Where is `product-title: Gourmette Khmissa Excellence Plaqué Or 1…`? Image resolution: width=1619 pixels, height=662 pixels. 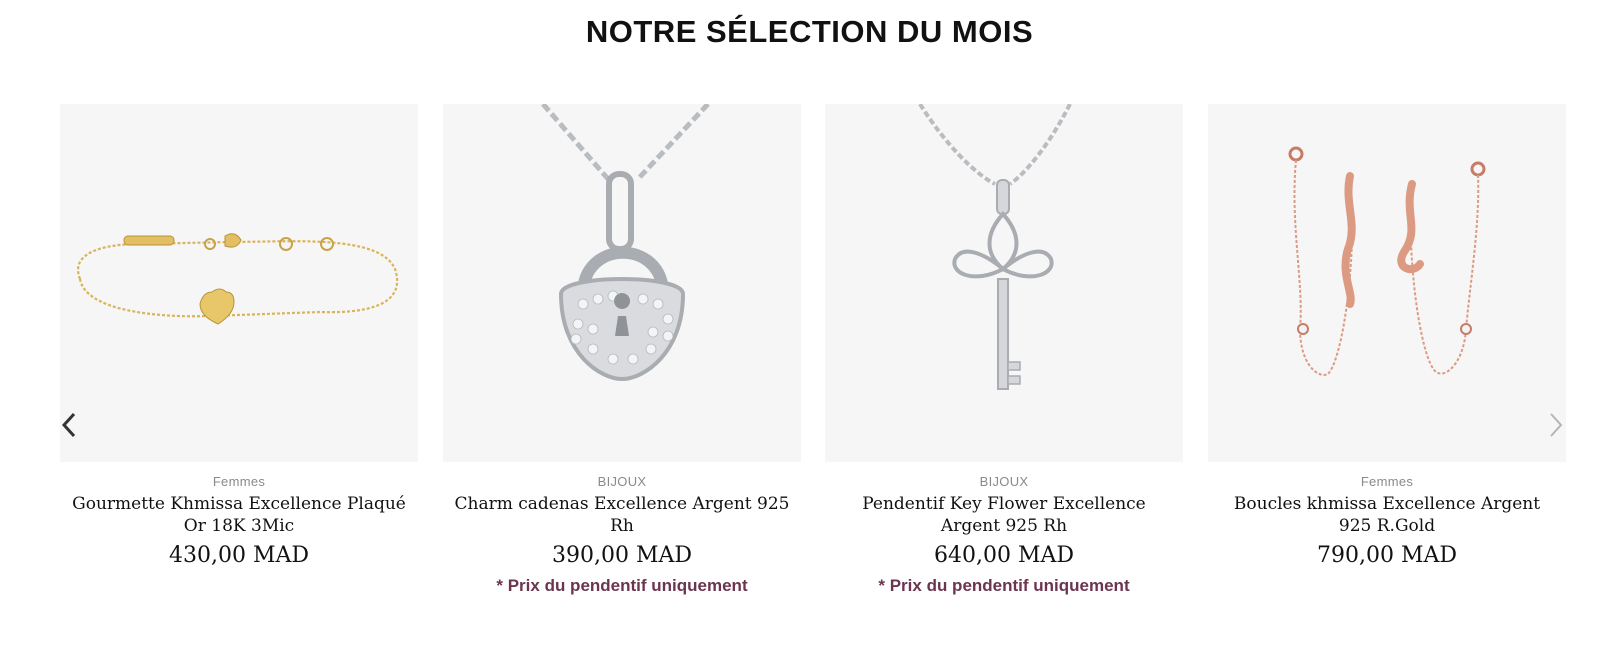
product-title: Gourmette Khmissa Excellence Plaqué Or 1… is located at coordinates (239, 515).